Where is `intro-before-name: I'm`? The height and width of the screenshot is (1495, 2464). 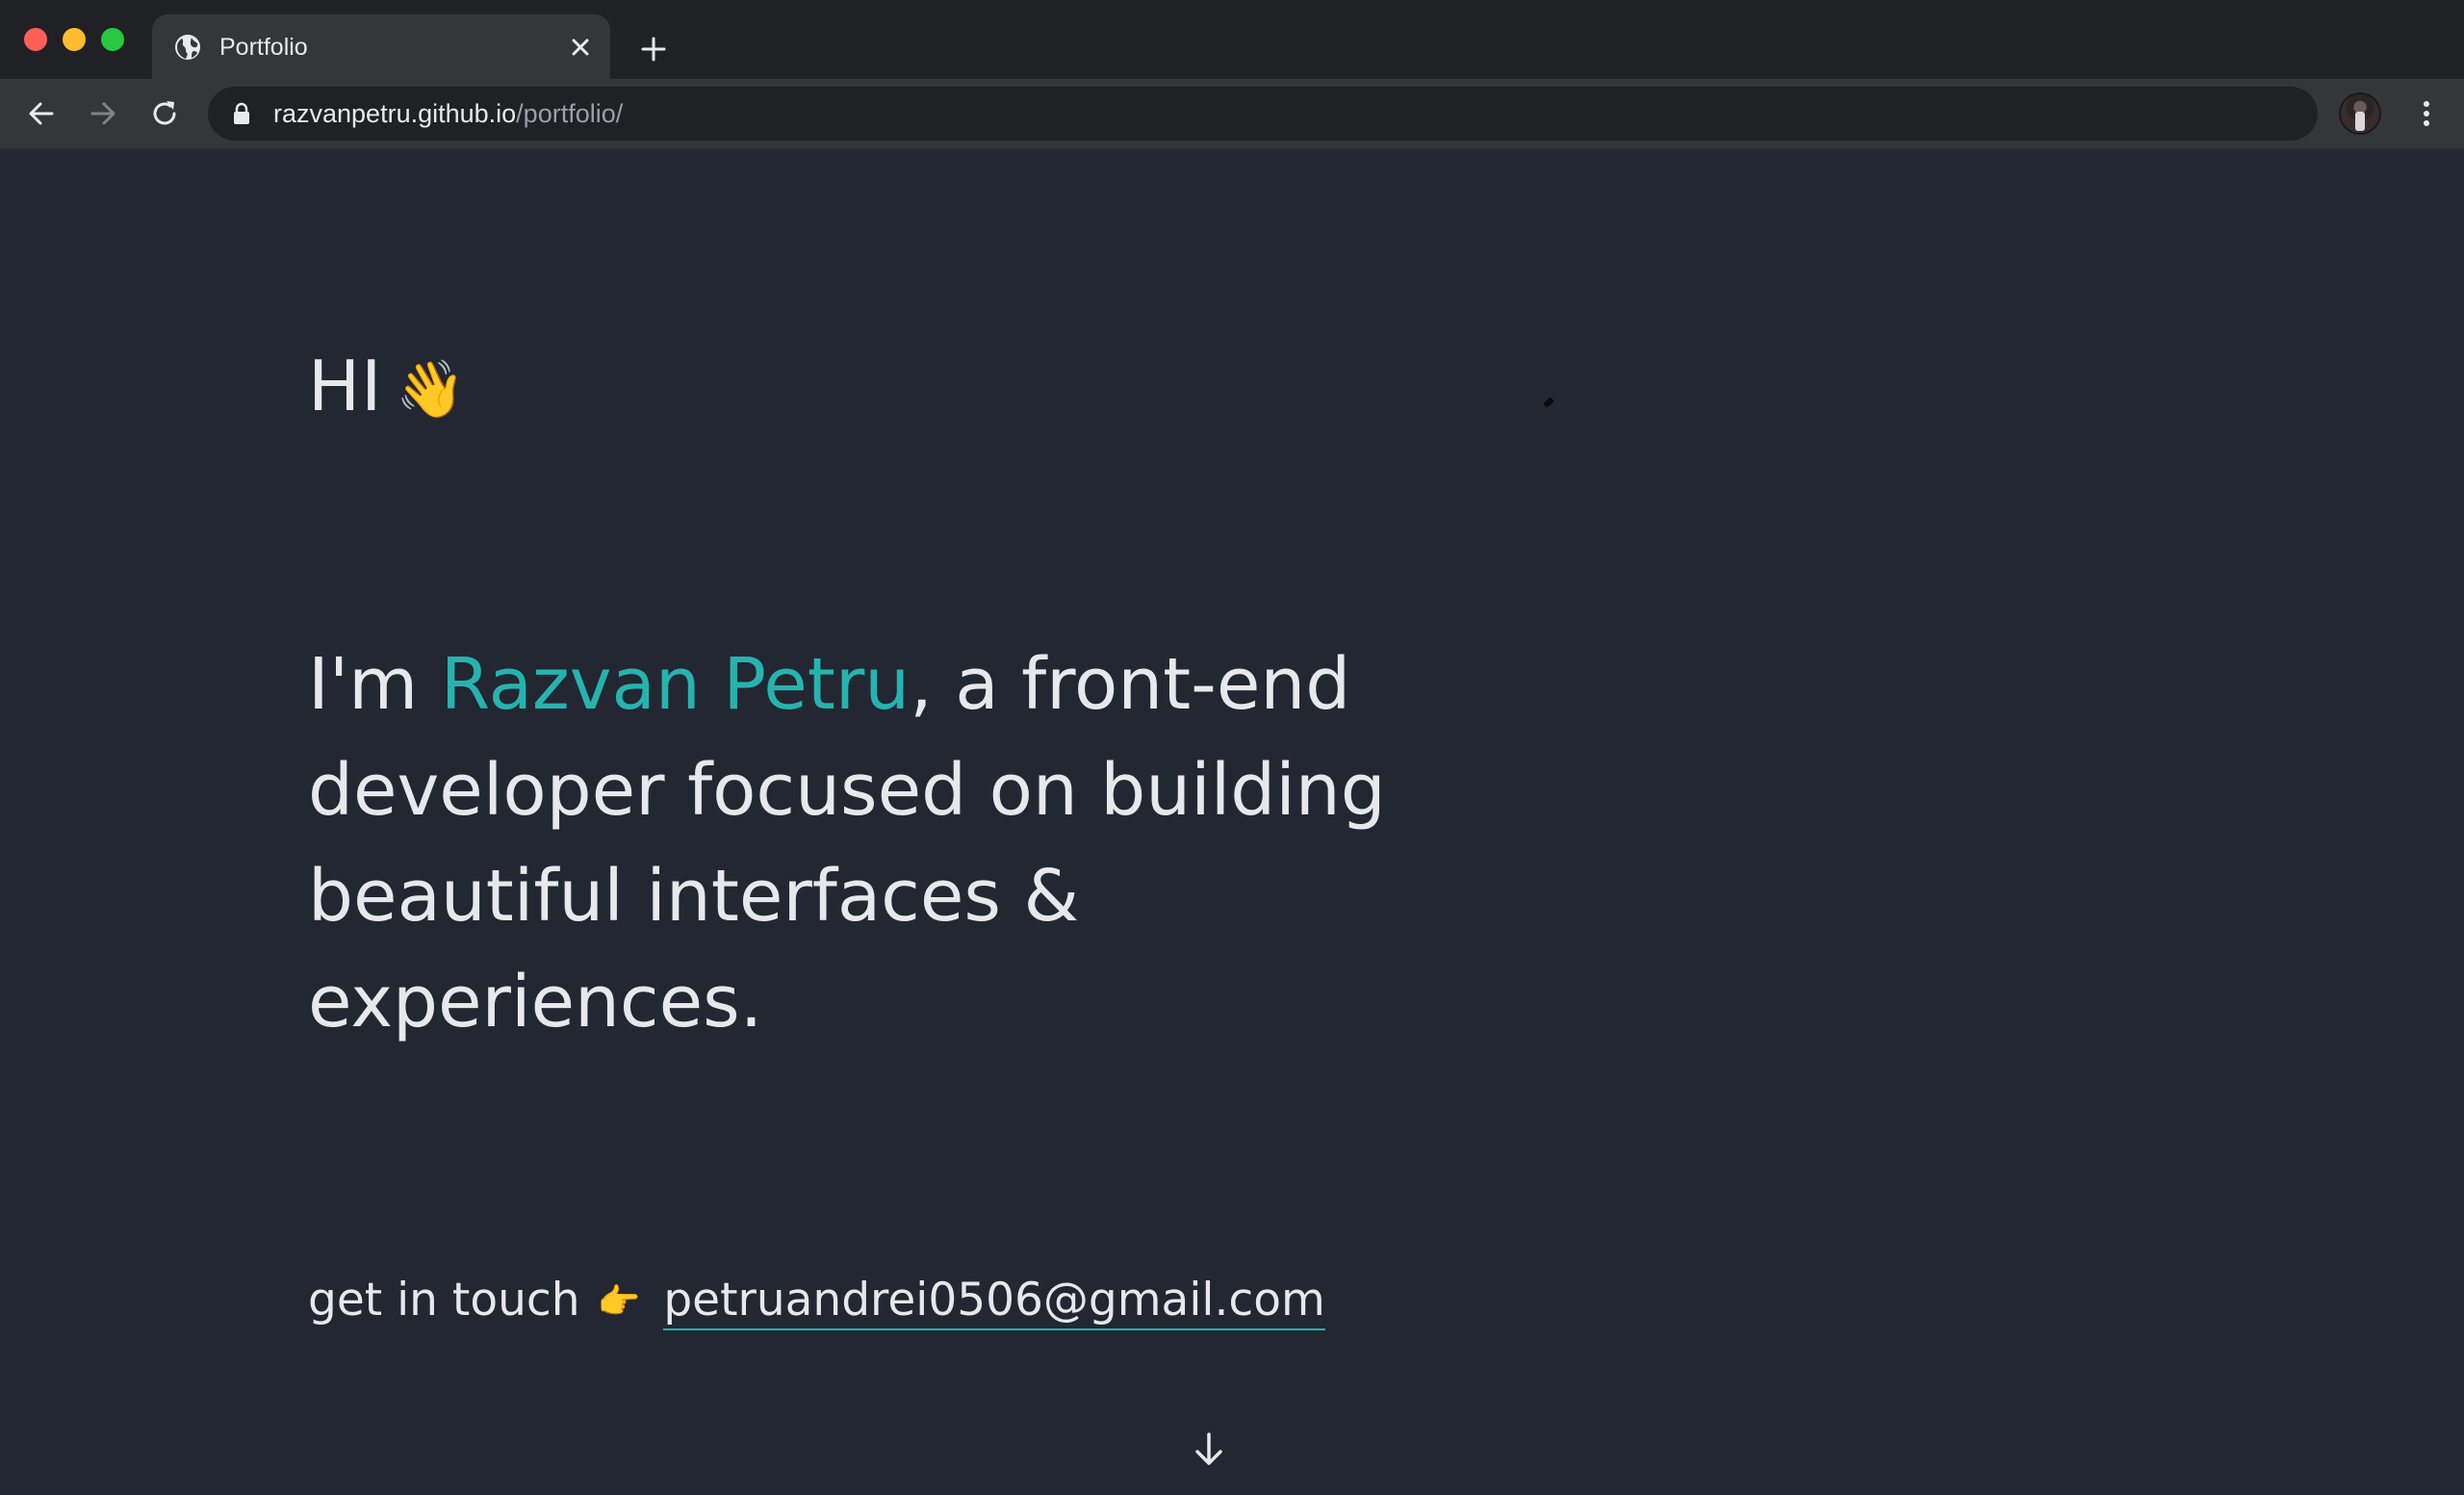 intro-before-name: I'm is located at coordinates (374, 684).